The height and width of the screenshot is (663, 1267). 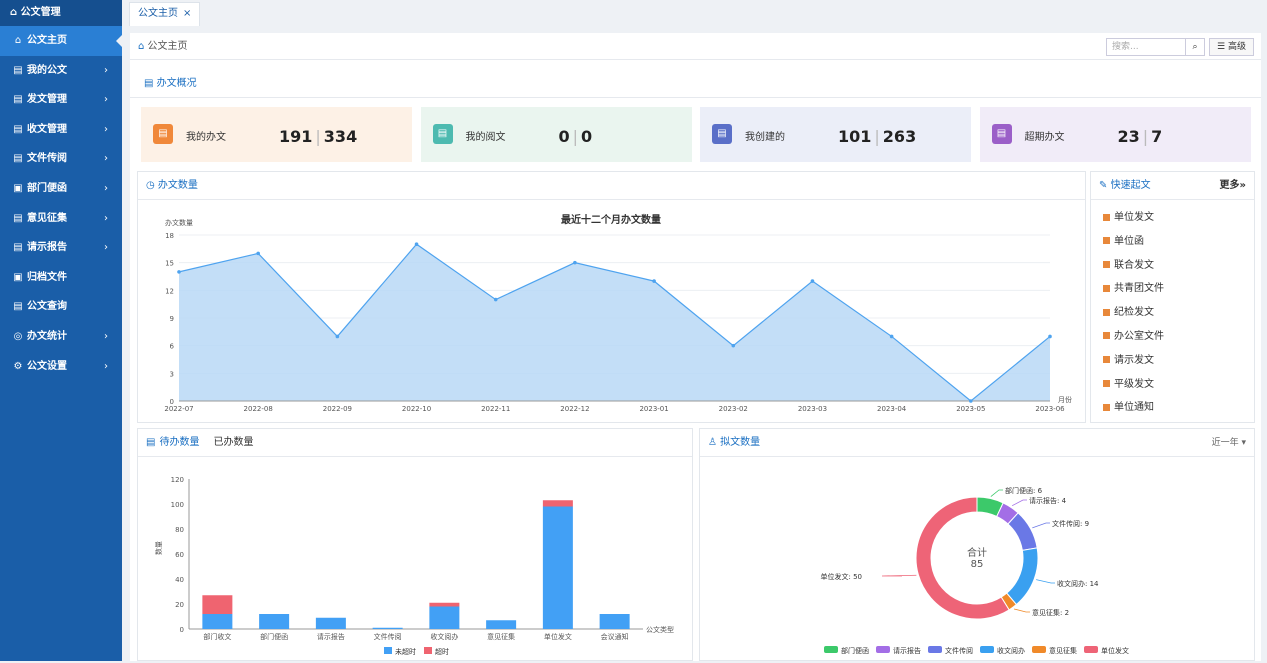 I want to click on card-label: 我的阅文, so click(x=485, y=137).